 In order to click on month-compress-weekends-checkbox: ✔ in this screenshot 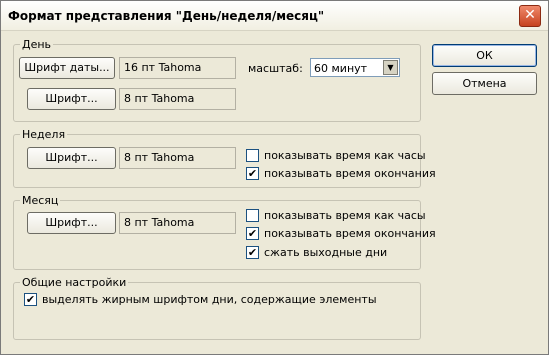, I will do `click(252, 252)`.